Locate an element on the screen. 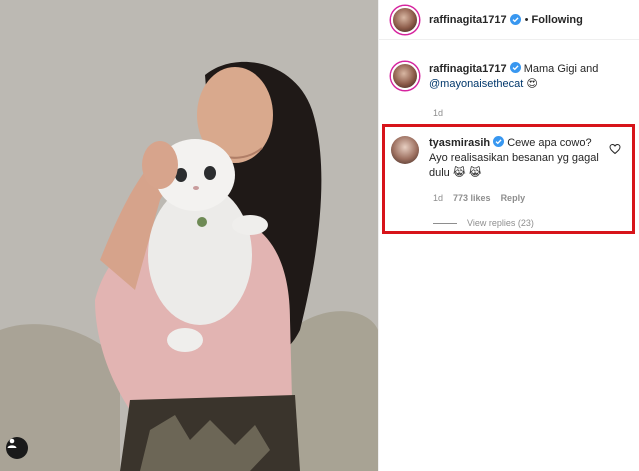 This screenshot has height=471, width=639. author-avatar is located at coordinates (405, 19).